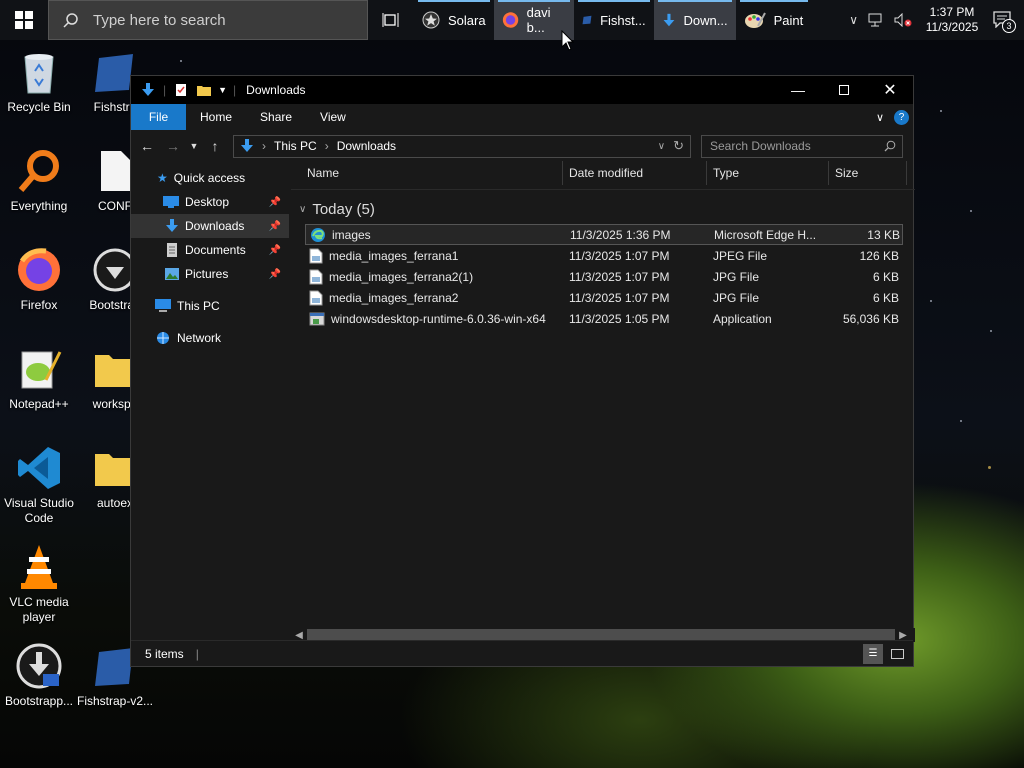 Image resolution: width=1024 pixels, height=768 pixels. Describe the element at coordinates (661, 146) in the screenshot. I see `address-dropdown-icon: ∨` at that location.